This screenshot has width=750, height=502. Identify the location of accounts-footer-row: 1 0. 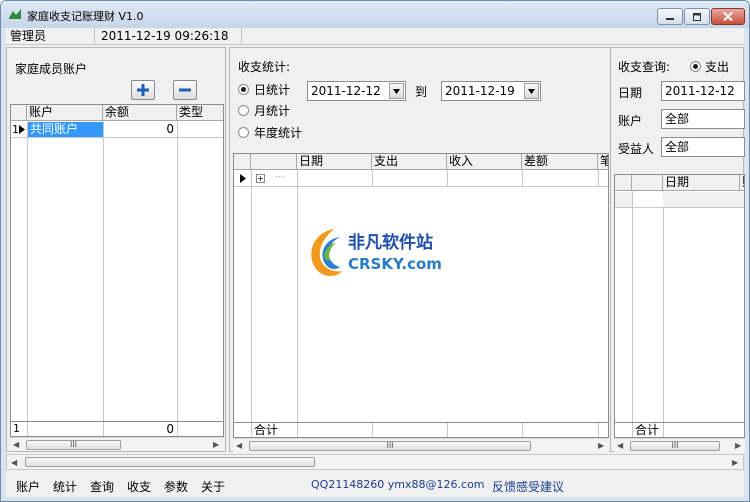
(117, 429).